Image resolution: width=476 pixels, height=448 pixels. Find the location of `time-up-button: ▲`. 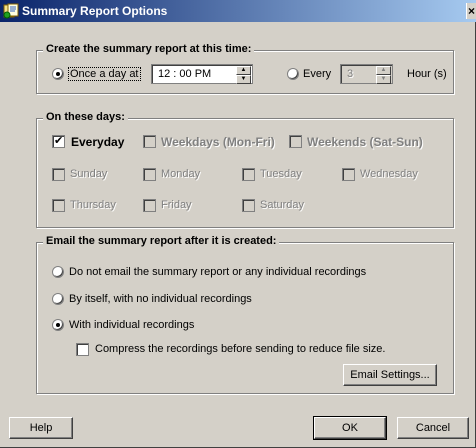

time-up-button: ▲ is located at coordinates (243, 70).